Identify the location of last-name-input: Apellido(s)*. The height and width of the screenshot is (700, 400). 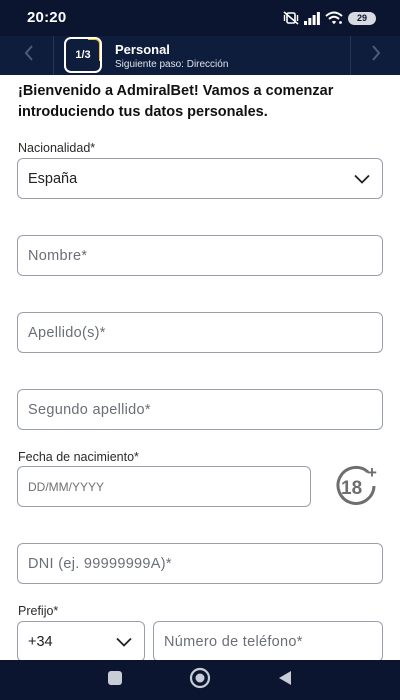
(200, 332).